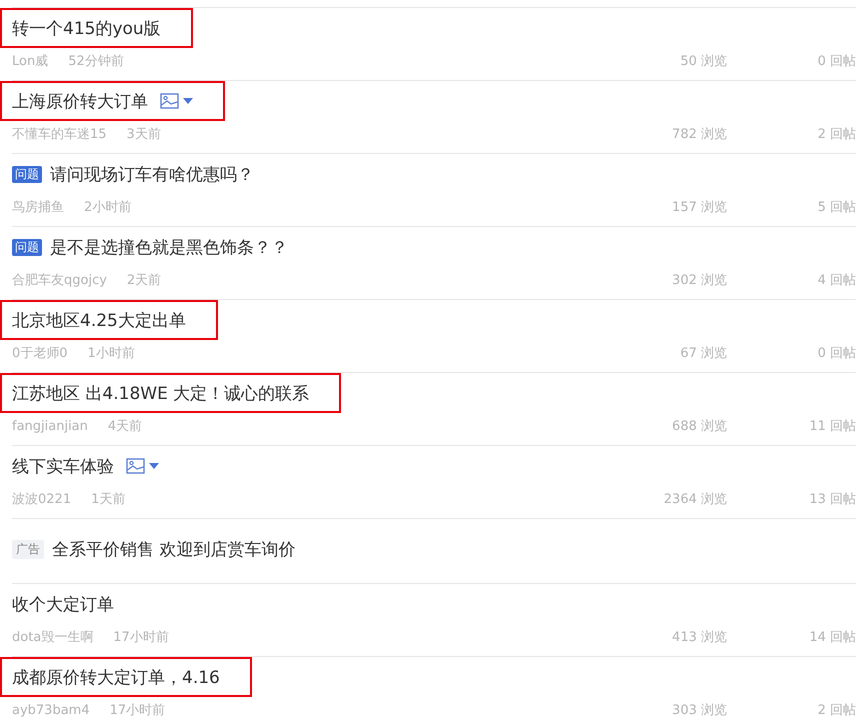 The width and height of the screenshot is (868, 725). What do you see at coordinates (699, 426) in the screenshot?
I see `view-count: 688 浏览` at bounding box center [699, 426].